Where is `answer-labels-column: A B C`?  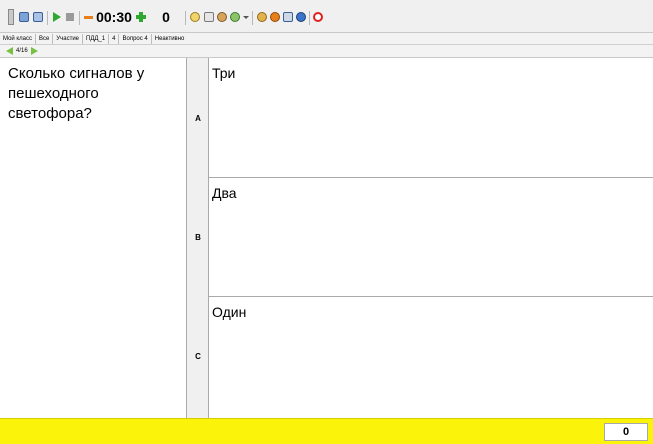 answer-labels-column: A B C is located at coordinates (198, 238).